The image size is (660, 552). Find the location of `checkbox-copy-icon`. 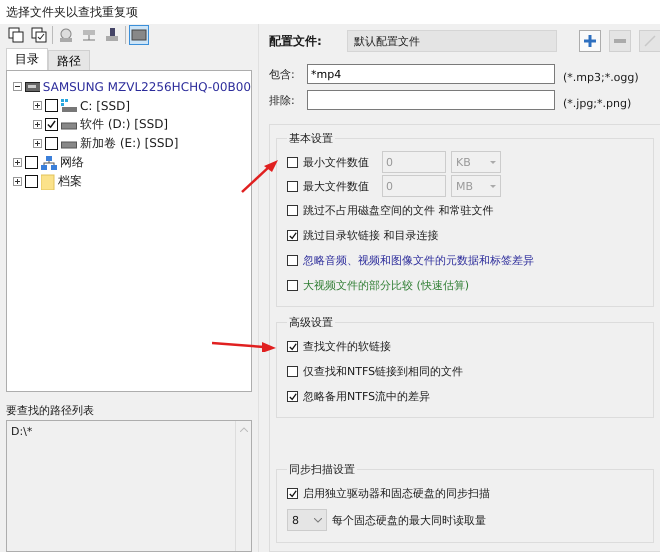

checkbox-copy-icon is located at coordinates (39, 35).